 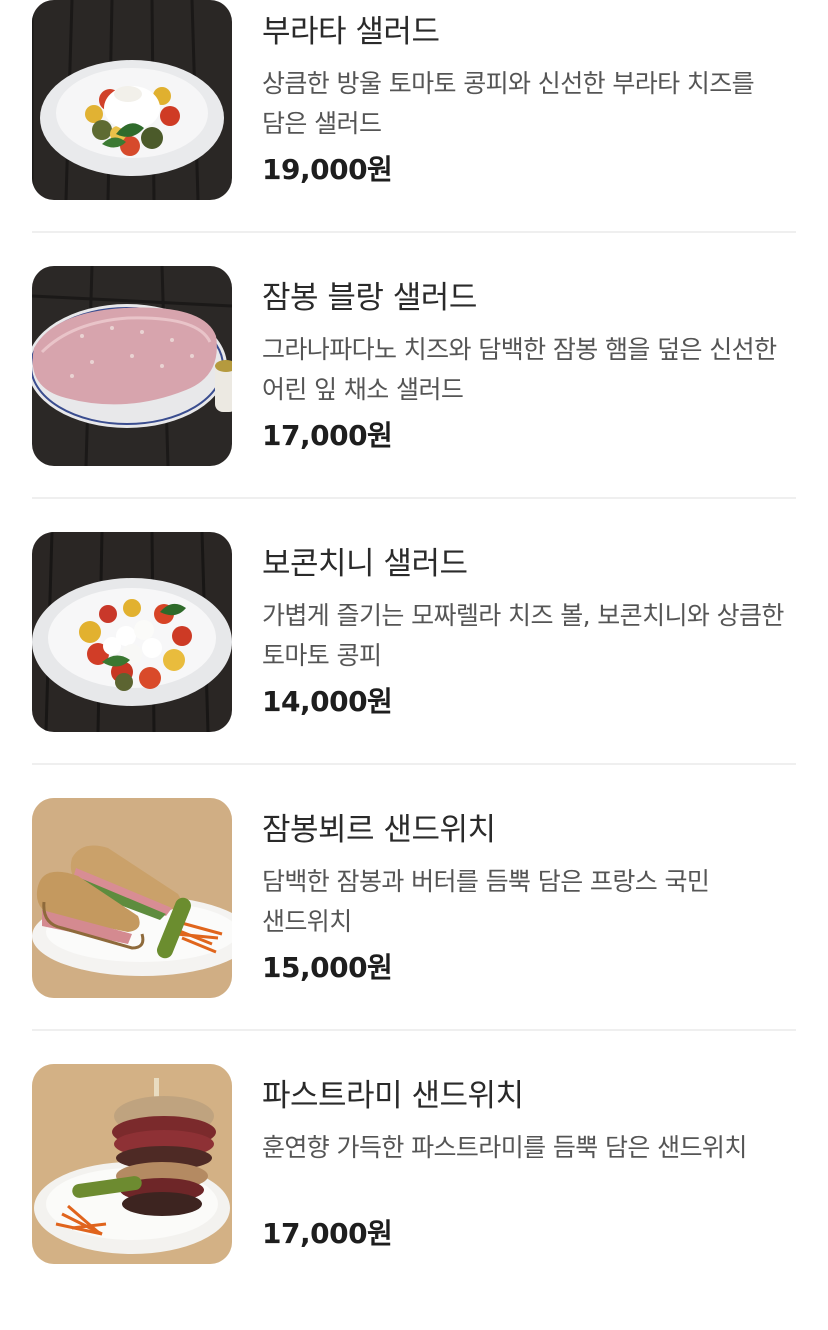 What do you see at coordinates (327, 701) in the screenshot?
I see `menu-item-price: 14,000원` at bounding box center [327, 701].